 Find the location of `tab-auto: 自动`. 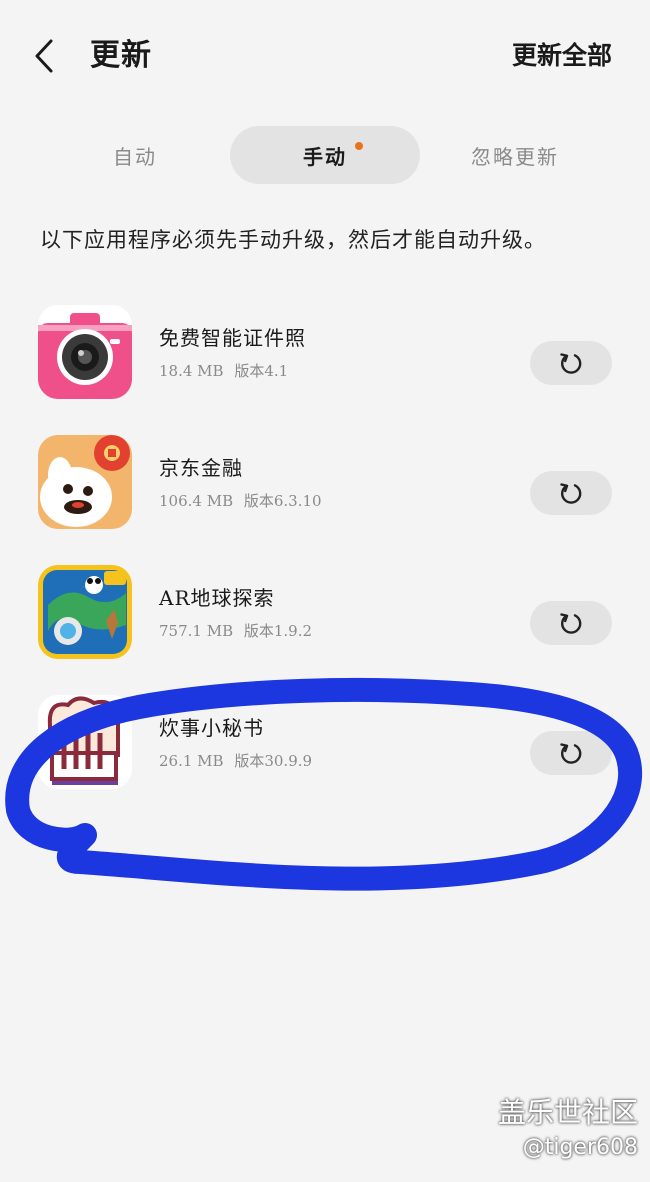

tab-auto: 自动 is located at coordinates (135, 155).